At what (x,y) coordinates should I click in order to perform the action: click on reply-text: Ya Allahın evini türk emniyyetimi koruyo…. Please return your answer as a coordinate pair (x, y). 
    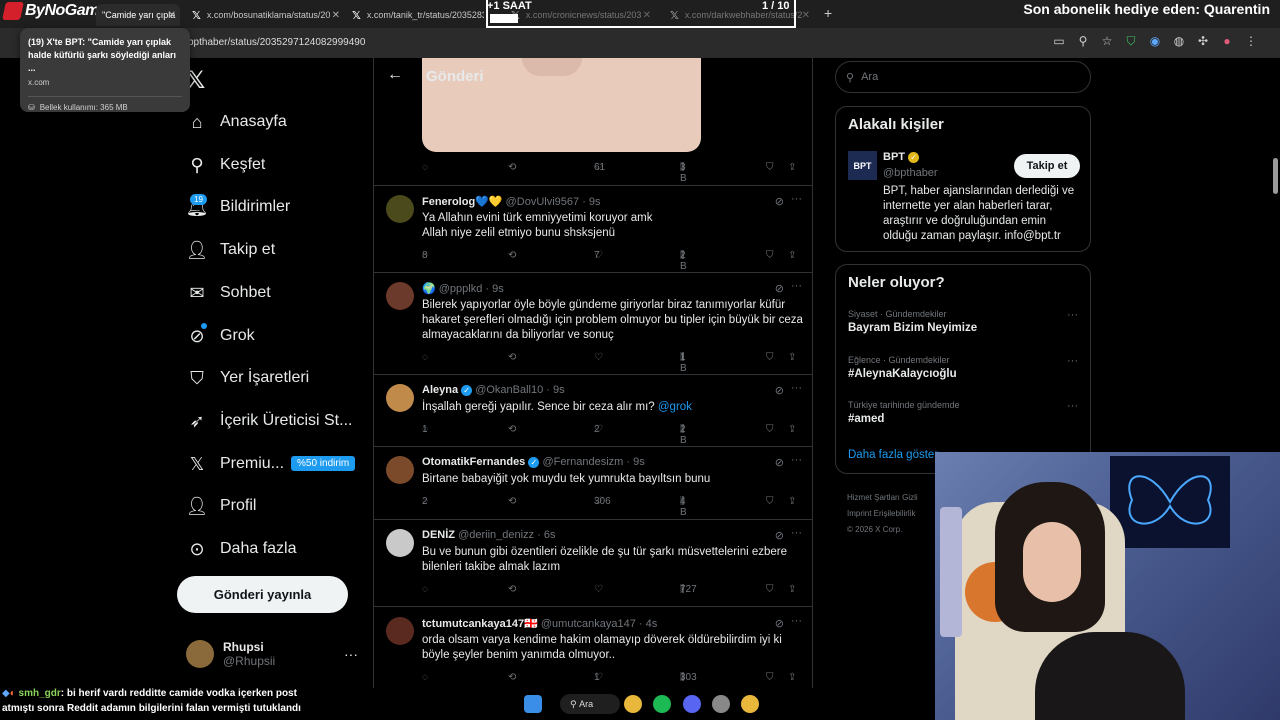
    Looking at the image, I should click on (537, 225).